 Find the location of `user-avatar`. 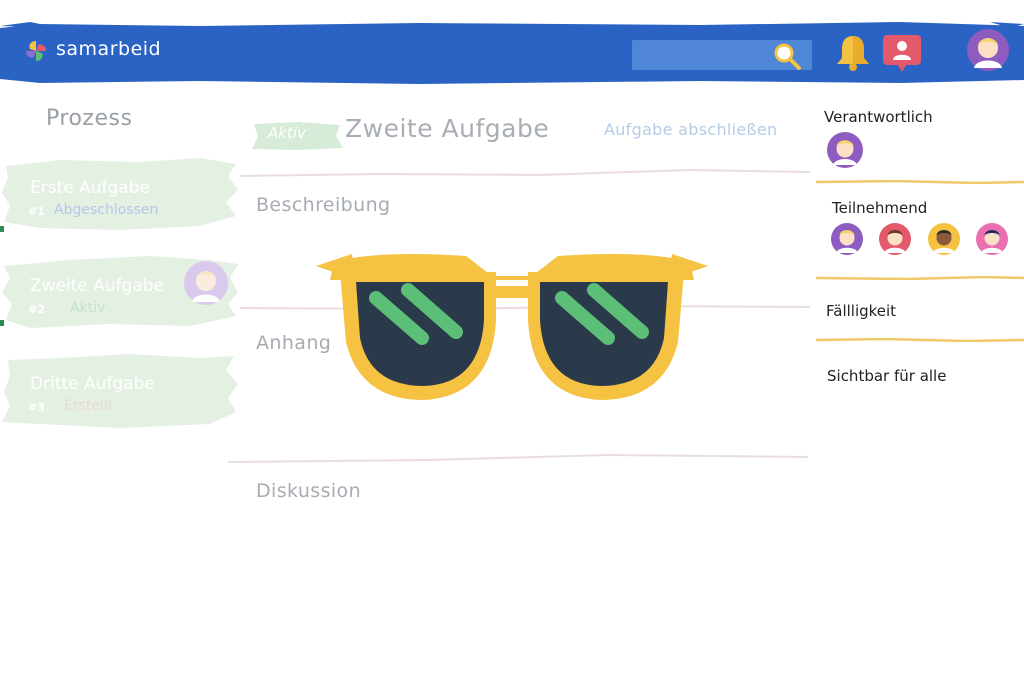

user-avatar is located at coordinates (988, 50).